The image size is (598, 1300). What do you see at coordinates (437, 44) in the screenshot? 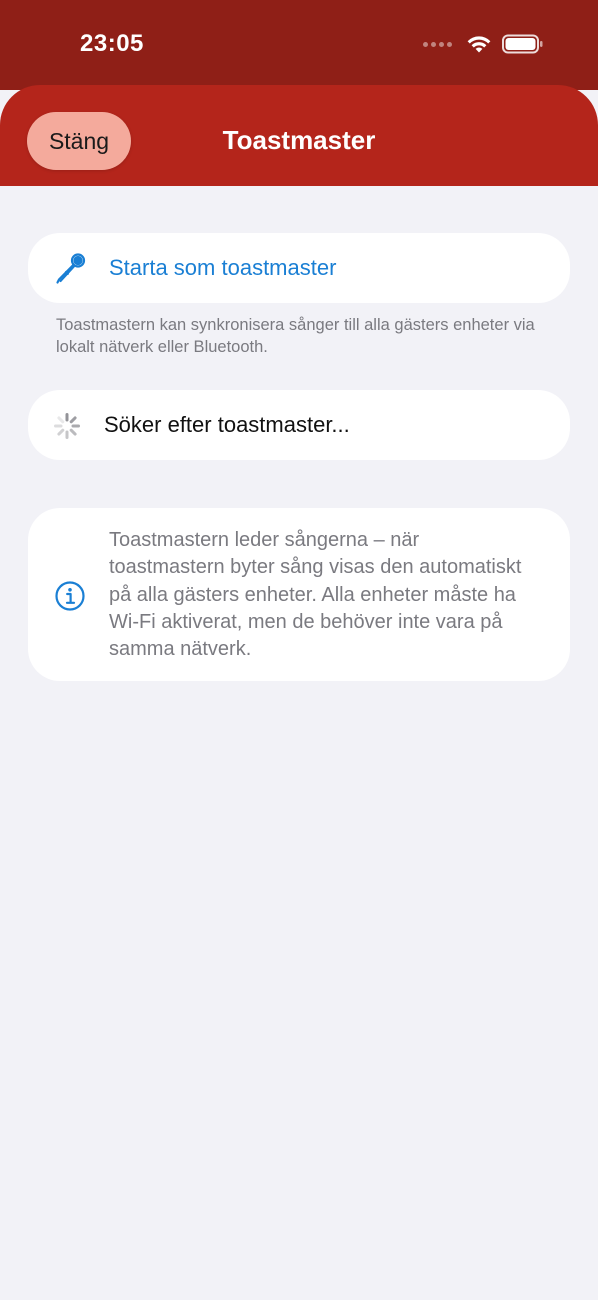
I see `cellular-signal-icon` at bounding box center [437, 44].